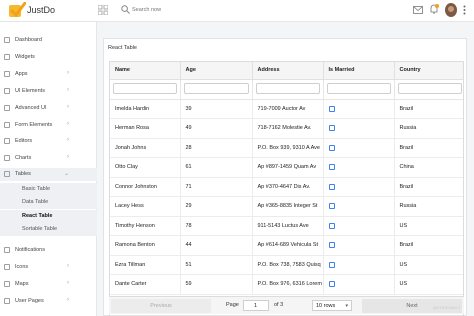 This screenshot has width=474, height=316. I want to click on table-row: Ezra Tillman 51 P.O. Box 738, 7583 Quisq US, so click(286, 265).